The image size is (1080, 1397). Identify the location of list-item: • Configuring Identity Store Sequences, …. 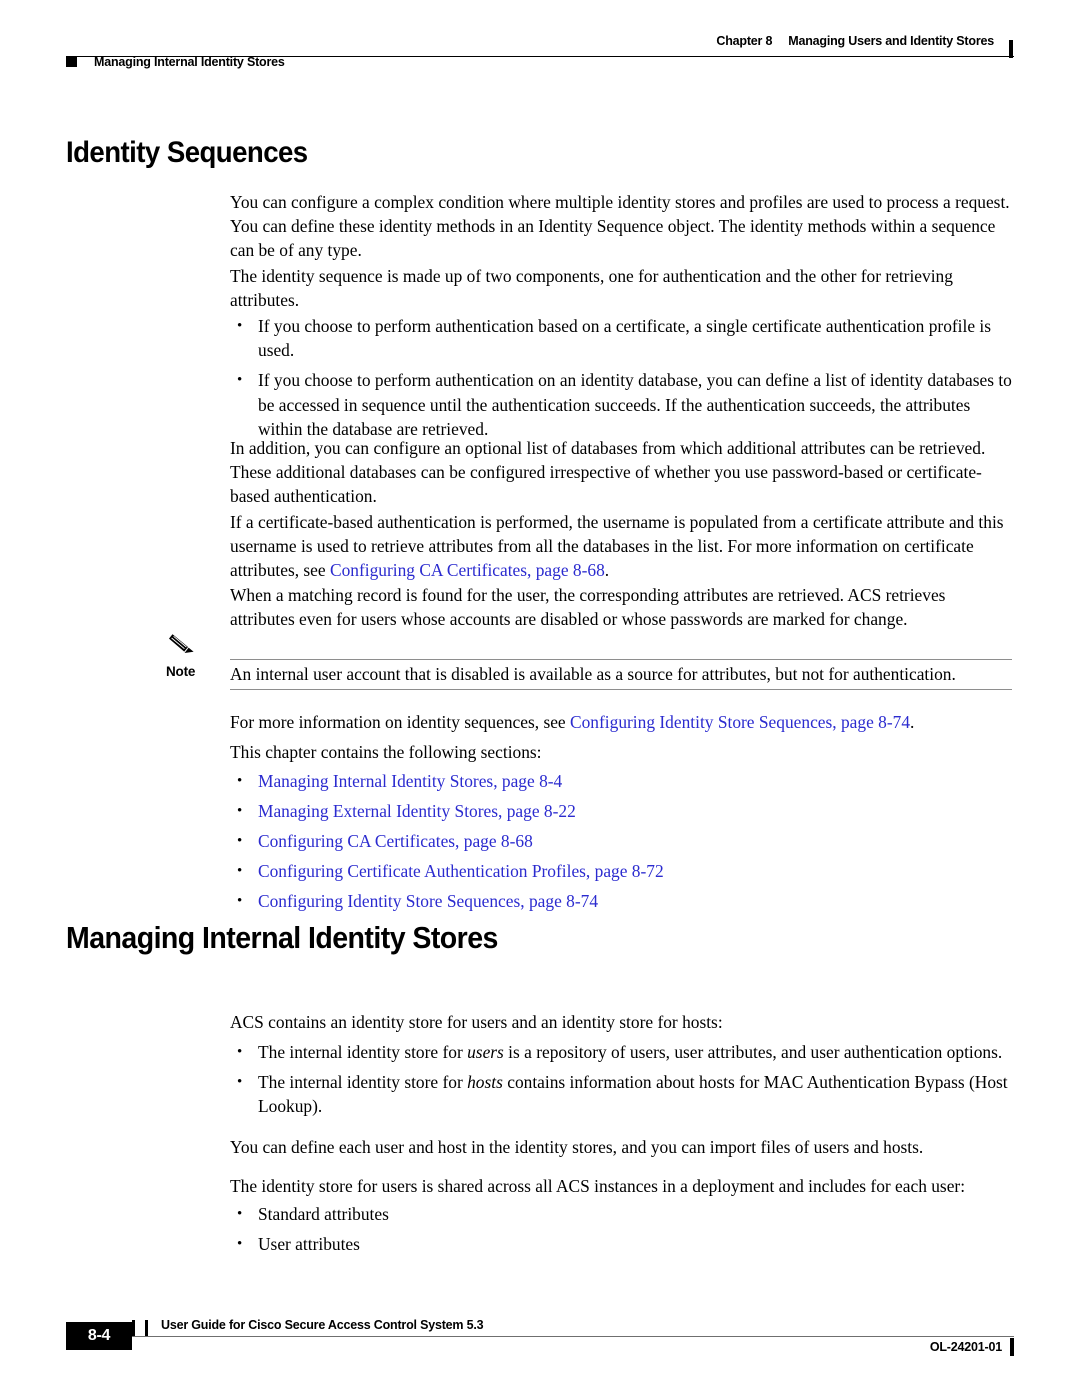
(624, 904).